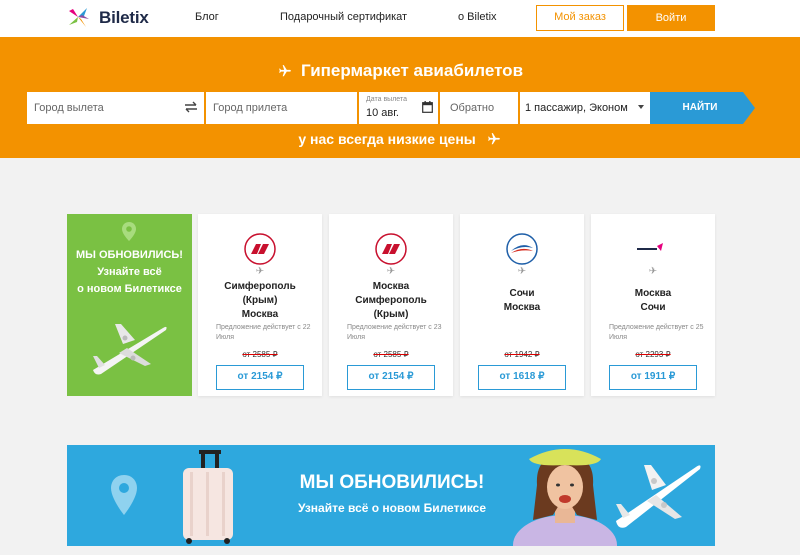 This screenshot has height=555, width=800. What do you see at coordinates (208, 497) in the screenshot?
I see `suitcase-illustration` at bounding box center [208, 497].